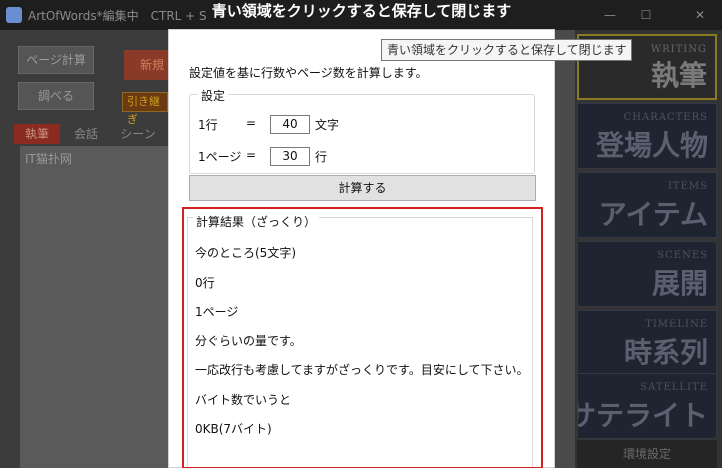 This screenshot has width=722, height=468. What do you see at coordinates (700, 15) in the screenshot?
I see `close-icon: ✕` at bounding box center [700, 15].